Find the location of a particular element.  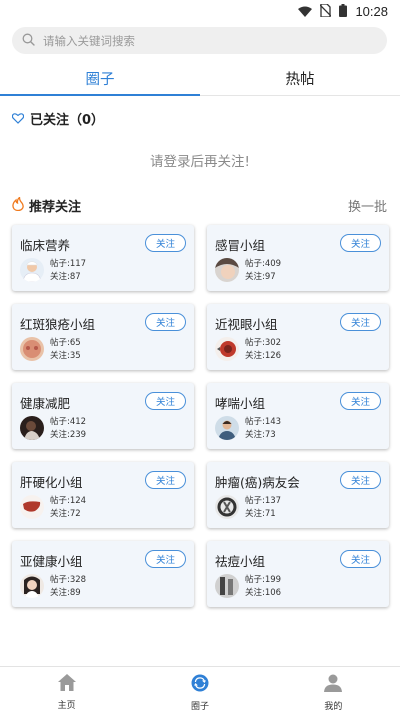

tab-hot-posts: 热帖 is located at coordinates (300, 78).